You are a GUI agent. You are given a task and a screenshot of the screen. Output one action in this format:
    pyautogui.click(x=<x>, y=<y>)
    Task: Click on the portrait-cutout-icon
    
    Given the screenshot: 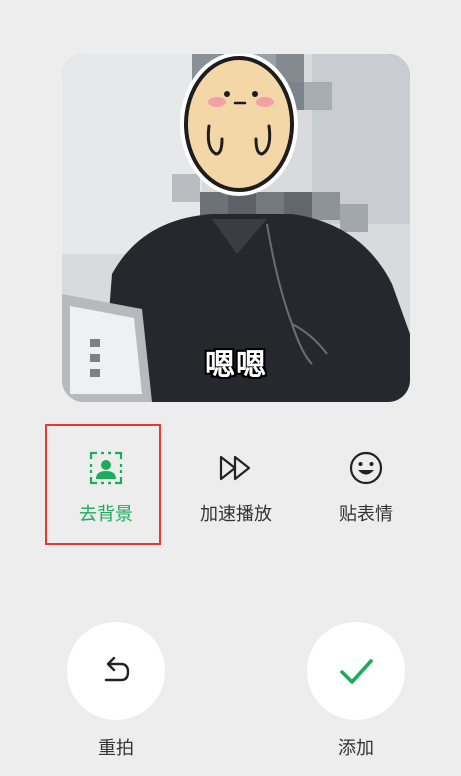 What is the action you would take?
    pyautogui.click(x=106, y=468)
    